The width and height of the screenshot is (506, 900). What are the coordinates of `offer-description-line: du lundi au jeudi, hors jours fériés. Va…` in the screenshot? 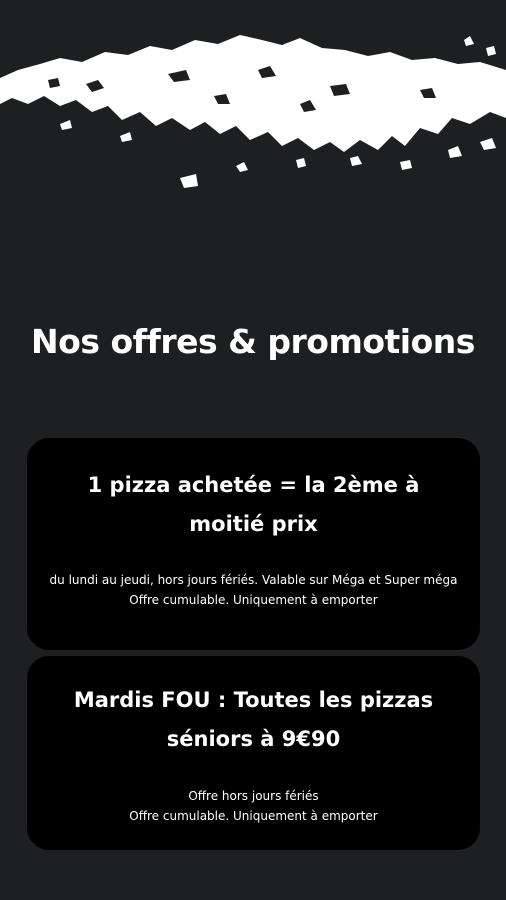 It's located at (253, 580).